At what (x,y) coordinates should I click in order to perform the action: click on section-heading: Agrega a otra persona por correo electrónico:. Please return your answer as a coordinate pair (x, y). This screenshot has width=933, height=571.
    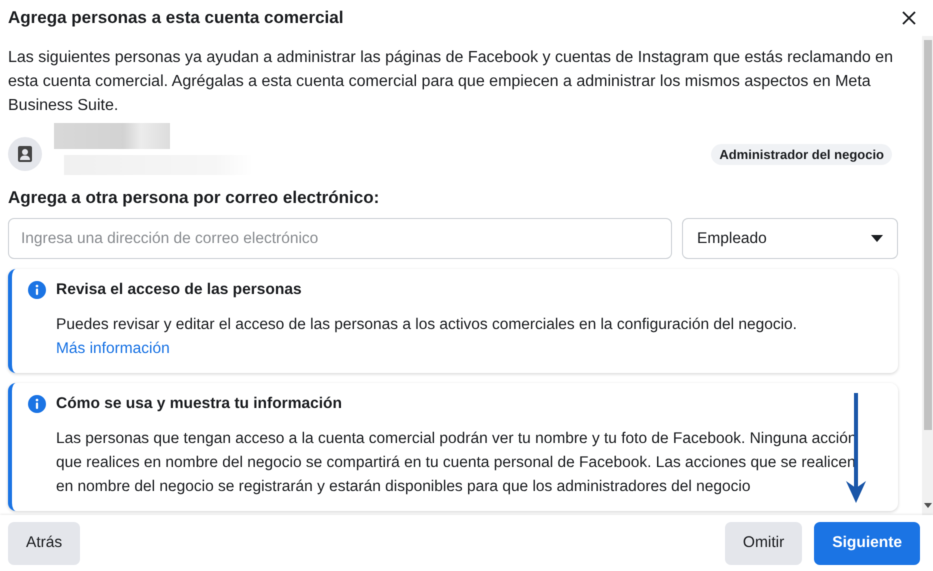
    Looking at the image, I should click on (194, 198).